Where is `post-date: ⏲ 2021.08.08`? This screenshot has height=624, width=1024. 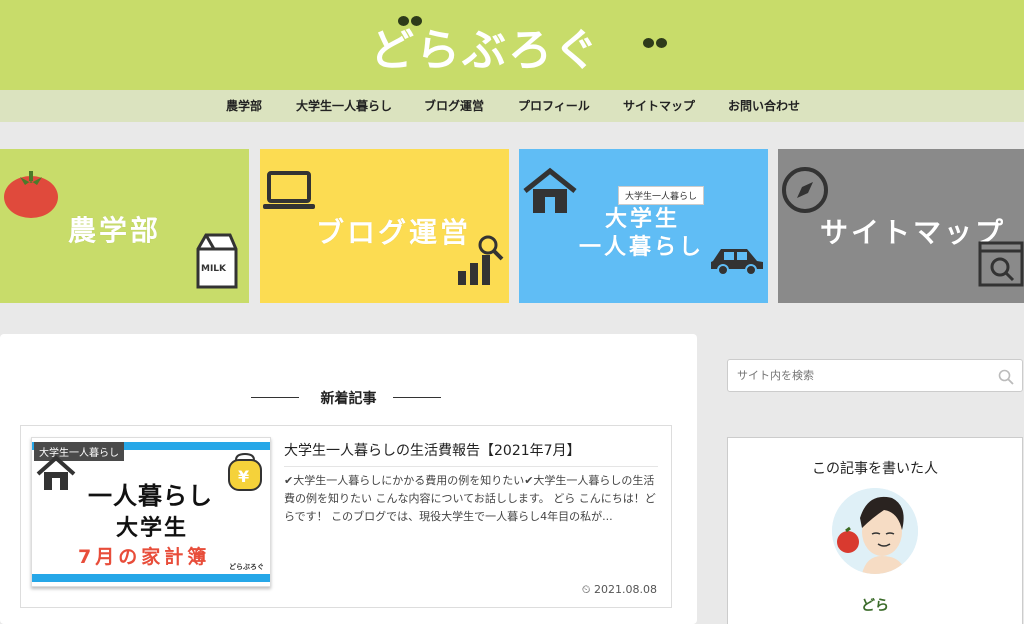 post-date: ⏲ 2021.08.08 is located at coordinates (619, 590).